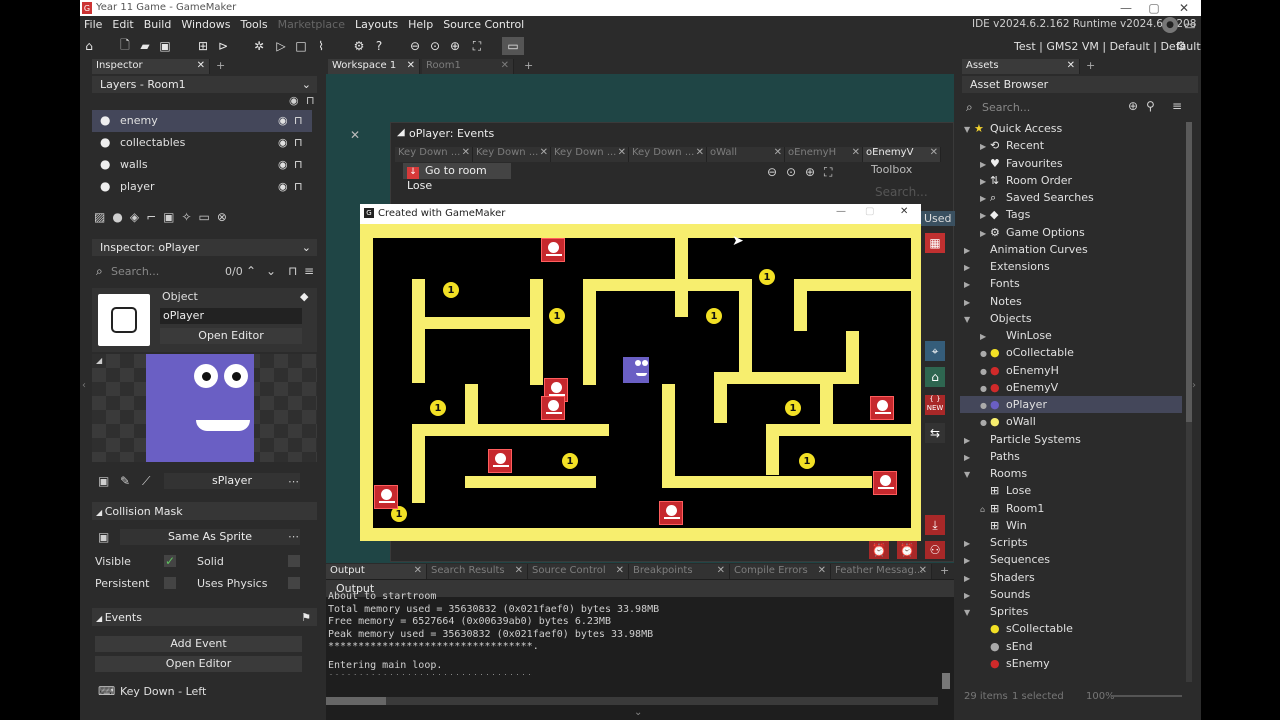 The width and height of the screenshot is (1280, 720). I want to click on layer-item: ● player ◉ ⊓, so click(202, 187).